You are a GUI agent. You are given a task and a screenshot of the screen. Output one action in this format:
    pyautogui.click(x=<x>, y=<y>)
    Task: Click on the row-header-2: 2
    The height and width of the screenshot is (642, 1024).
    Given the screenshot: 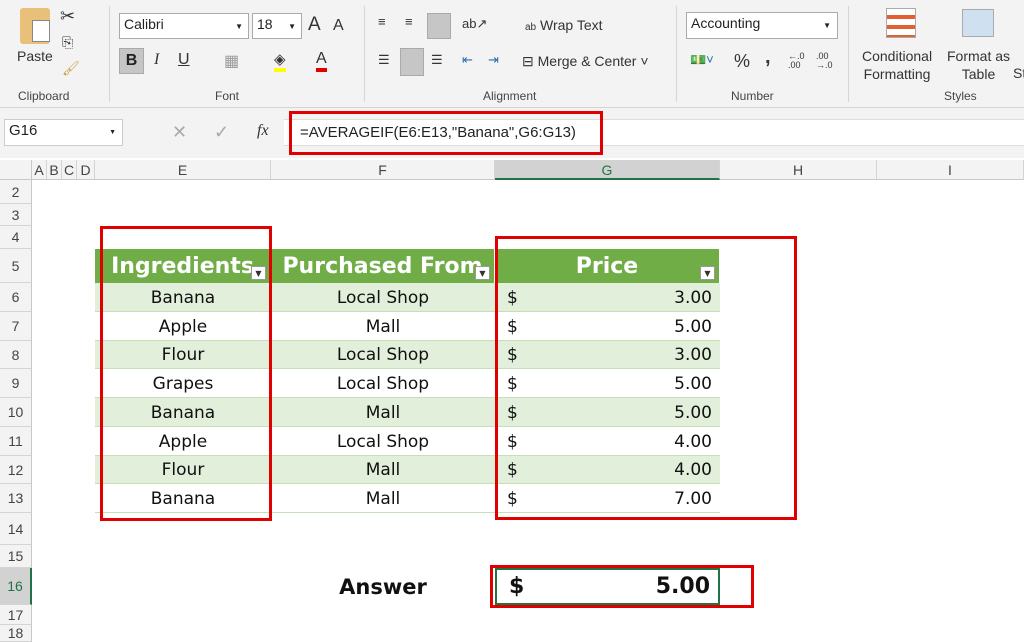 What is the action you would take?
    pyautogui.click(x=16, y=192)
    